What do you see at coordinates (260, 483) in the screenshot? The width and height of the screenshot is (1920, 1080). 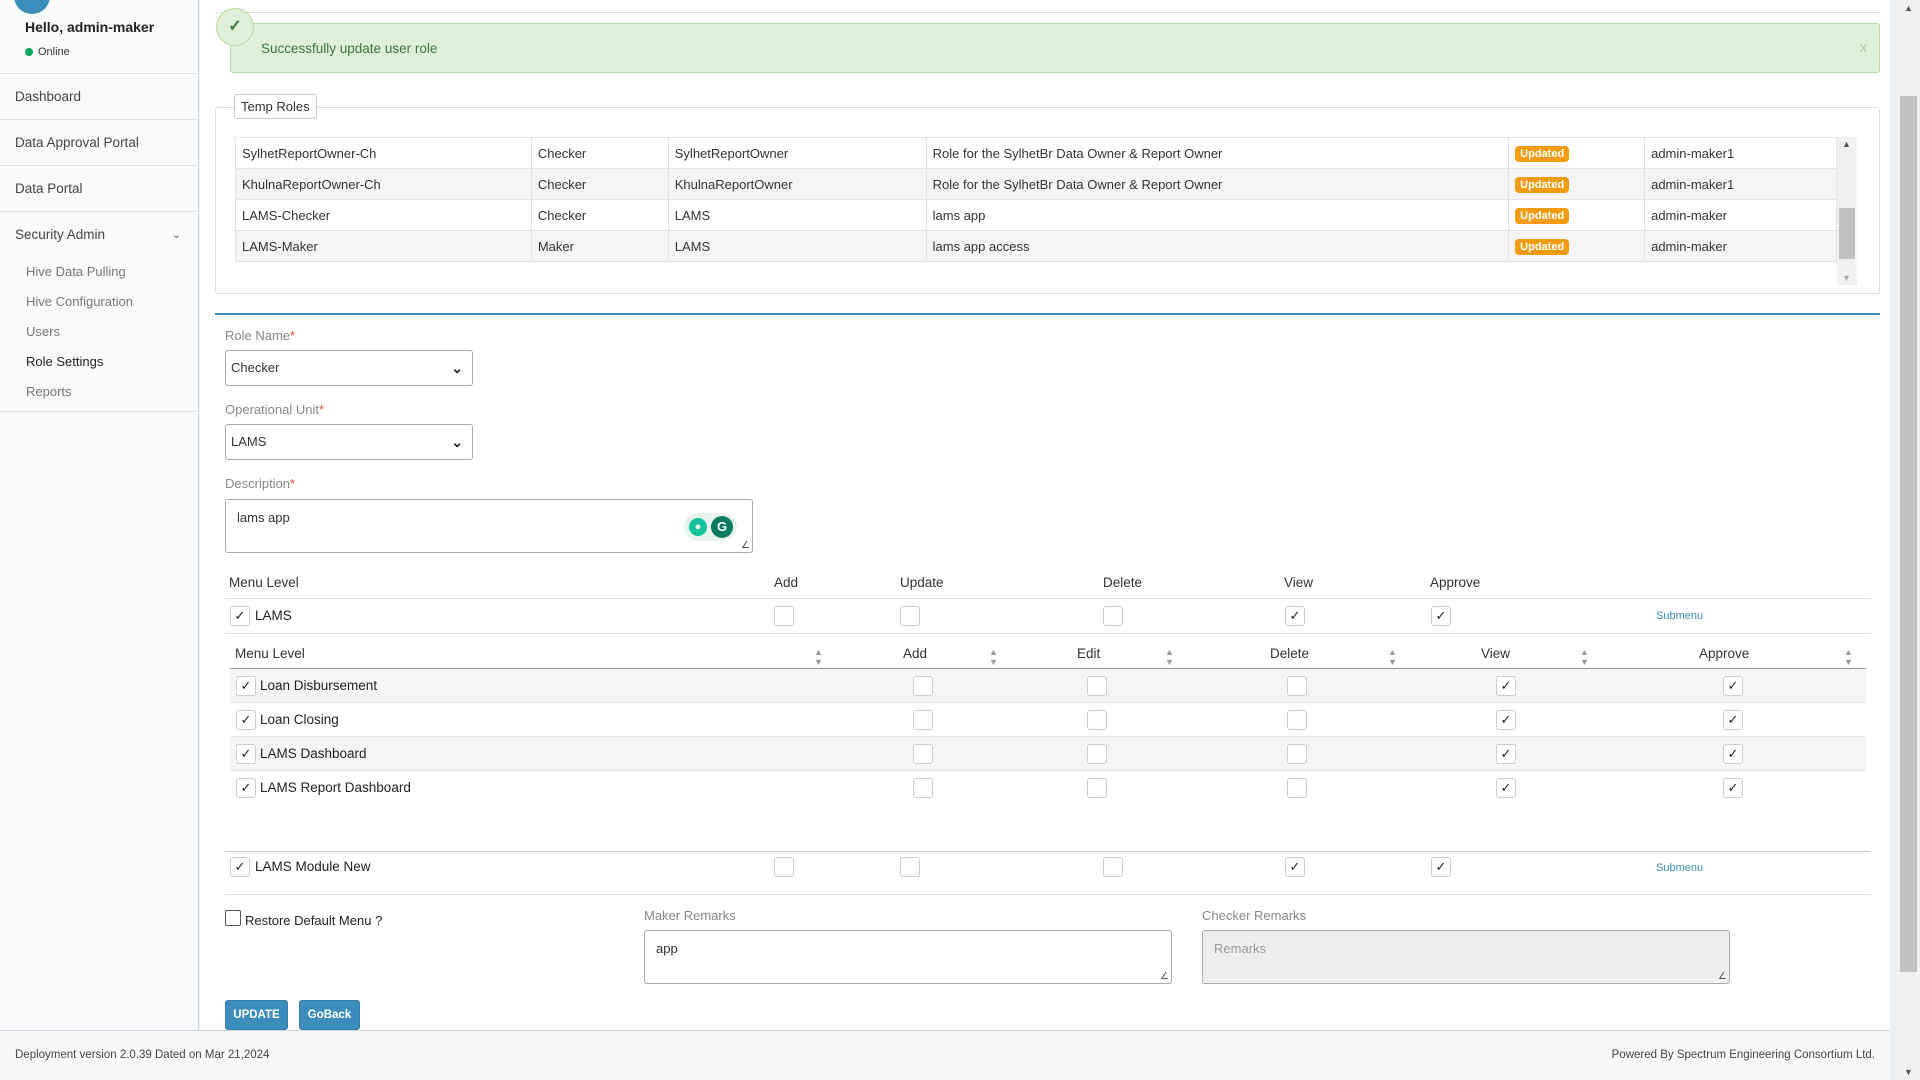 I see `description-label: Description*` at bounding box center [260, 483].